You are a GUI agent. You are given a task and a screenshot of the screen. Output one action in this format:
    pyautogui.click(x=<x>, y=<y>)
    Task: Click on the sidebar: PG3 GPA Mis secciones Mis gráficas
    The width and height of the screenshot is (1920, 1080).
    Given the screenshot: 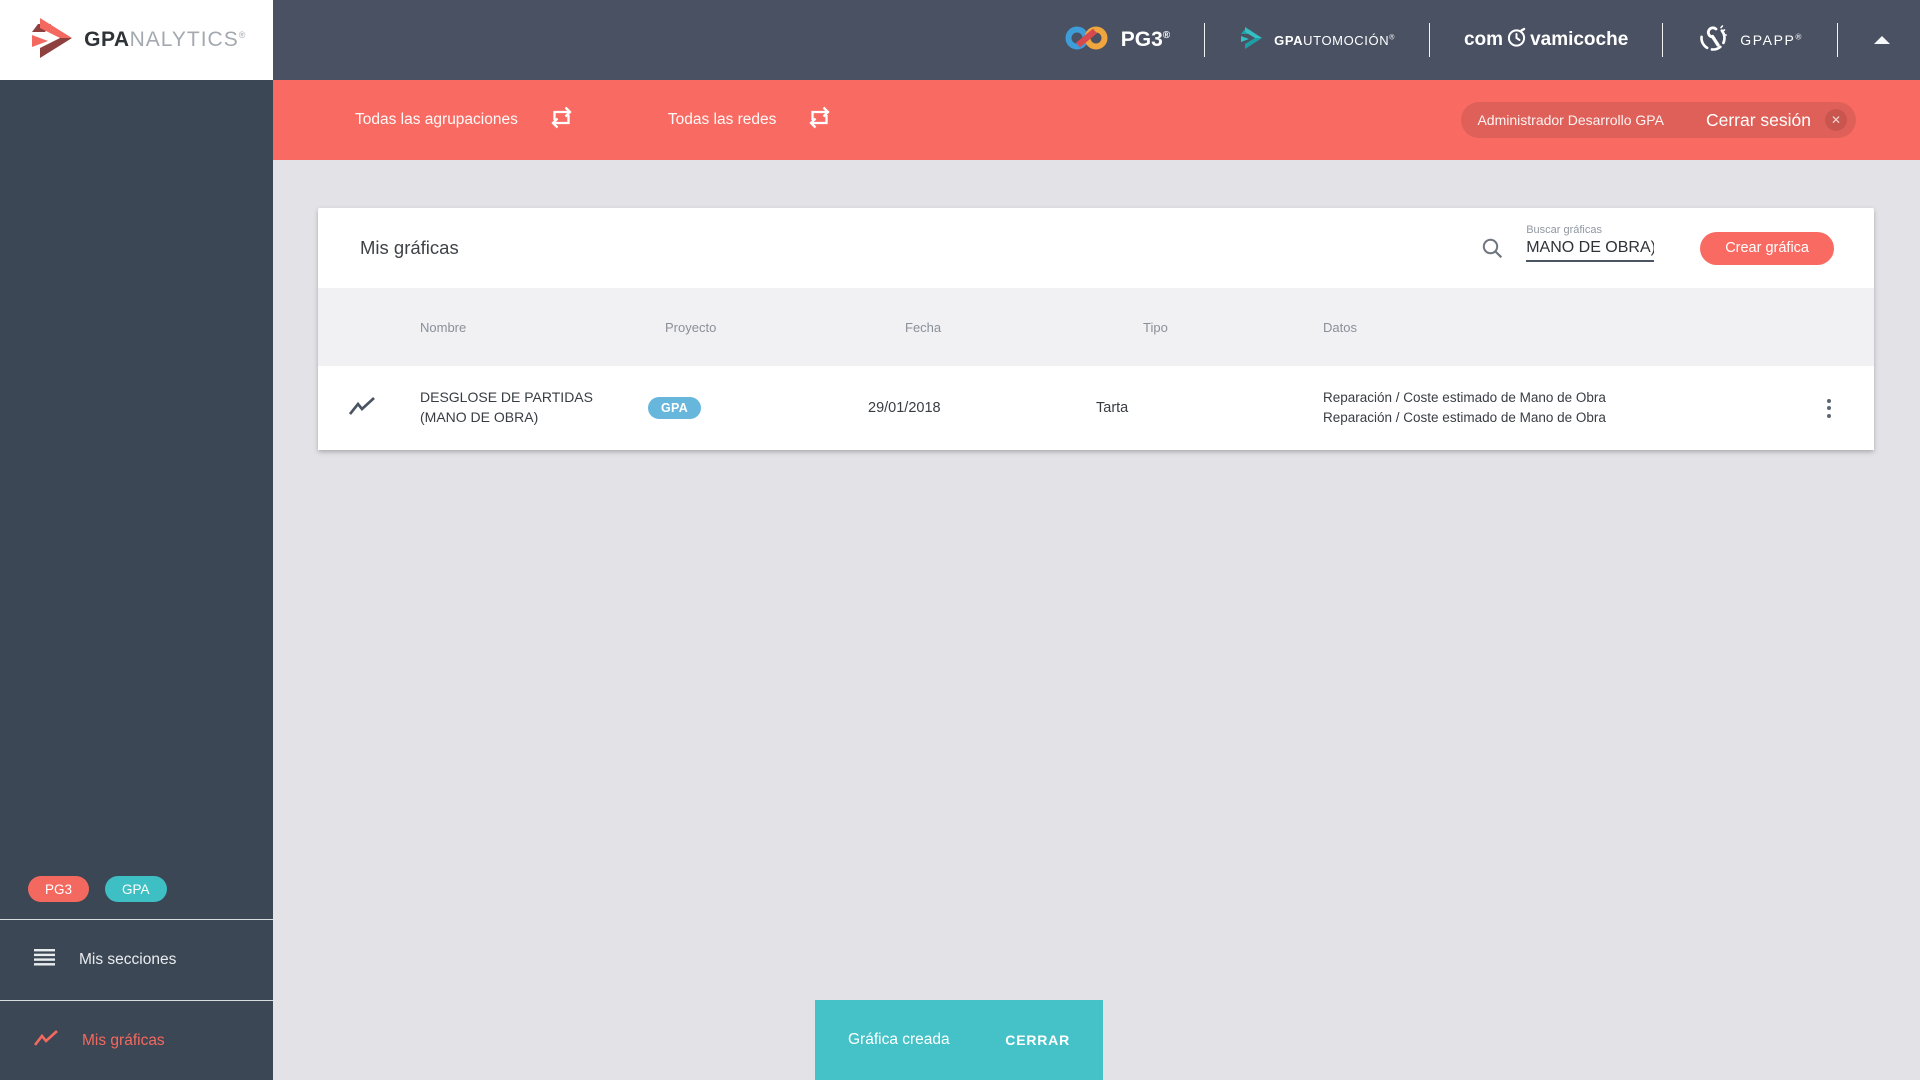 What is the action you would take?
    pyautogui.click(x=136, y=580)
    